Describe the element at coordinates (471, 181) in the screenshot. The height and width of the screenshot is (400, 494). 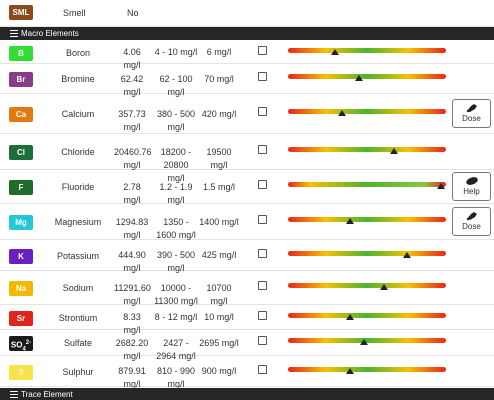
I see `help-pill-icon` at that location.